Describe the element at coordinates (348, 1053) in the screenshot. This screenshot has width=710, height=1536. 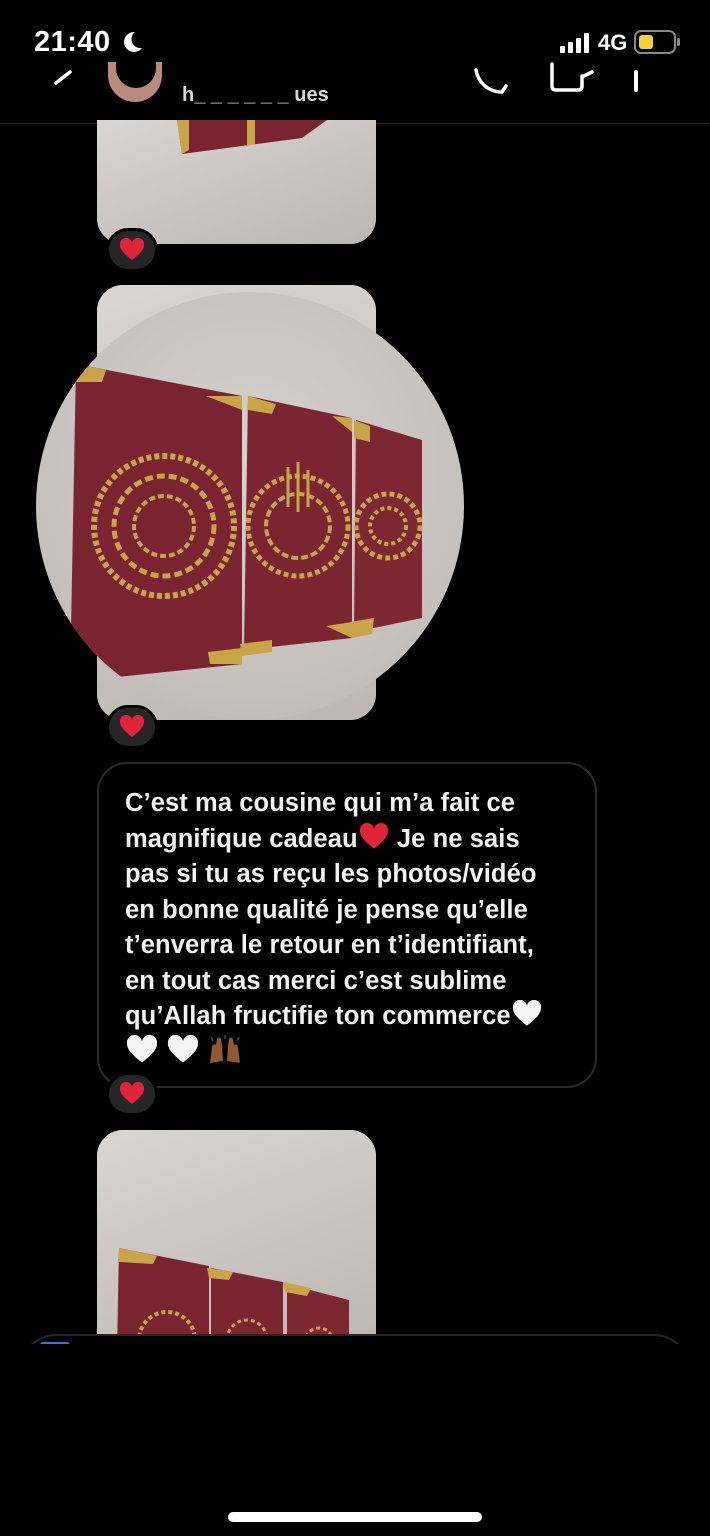
I see `message-line` at that location.